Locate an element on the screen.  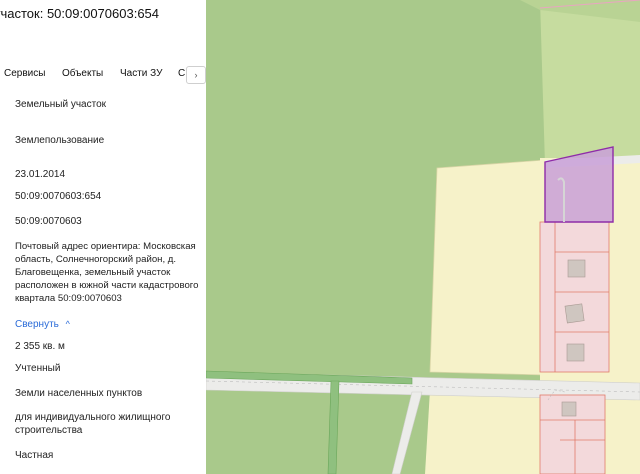
chevron-right-icon: › is located at coordinates (196, 75).